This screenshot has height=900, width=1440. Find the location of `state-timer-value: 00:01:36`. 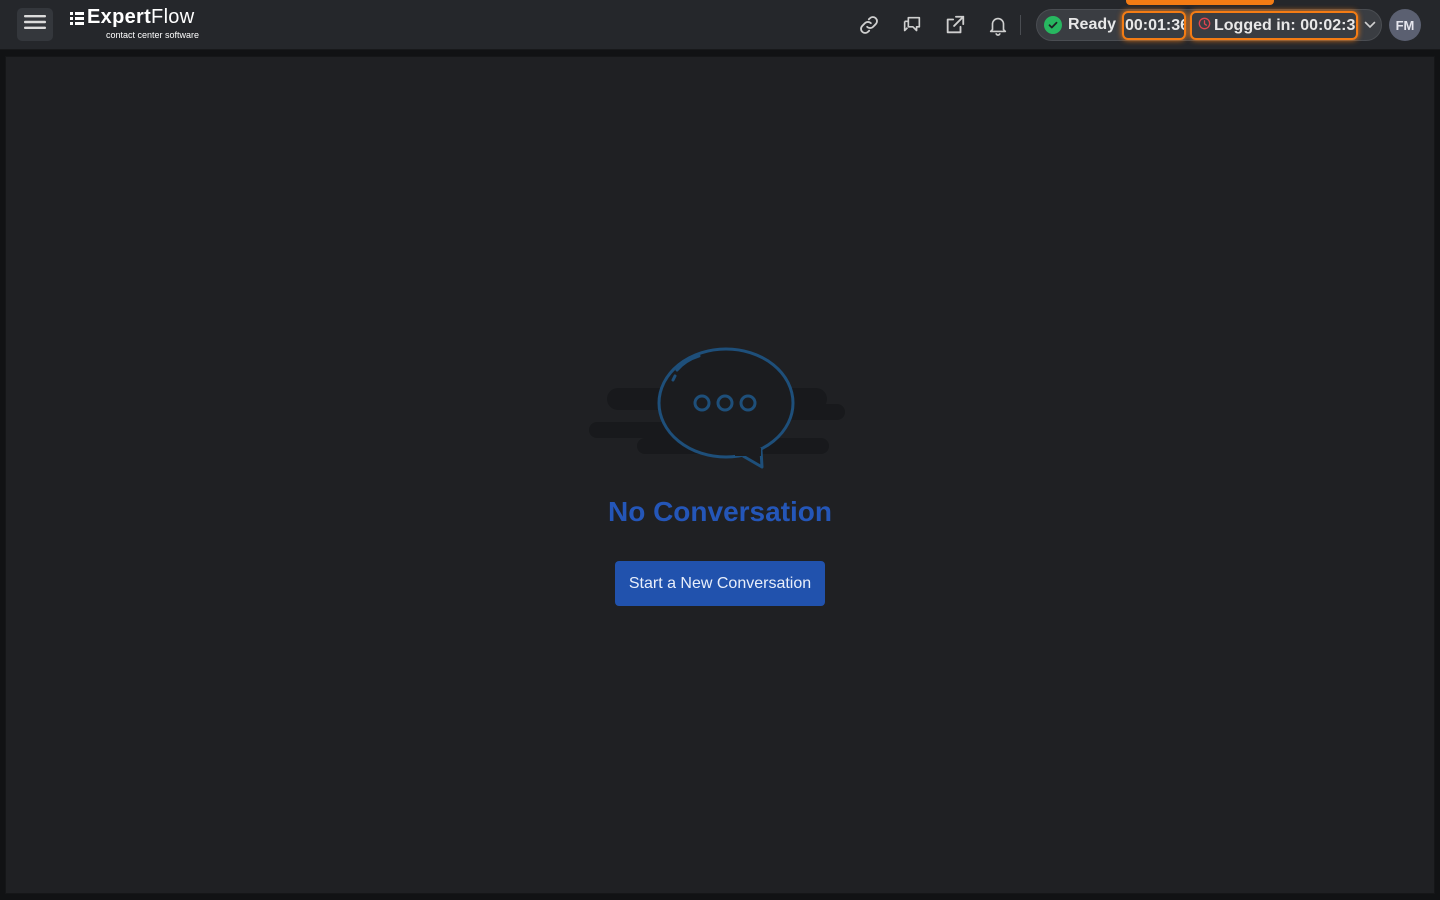

state-timer-value: 00:01:36 is located at coordinates (1155, 25).